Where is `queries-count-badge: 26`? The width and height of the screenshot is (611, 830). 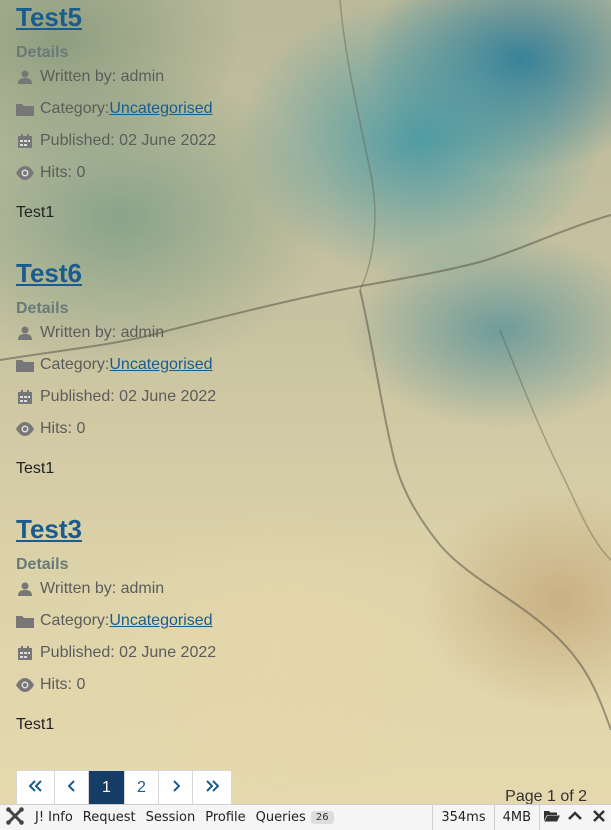 queries-count-badge: 26 is located at coordinates (322, 817).